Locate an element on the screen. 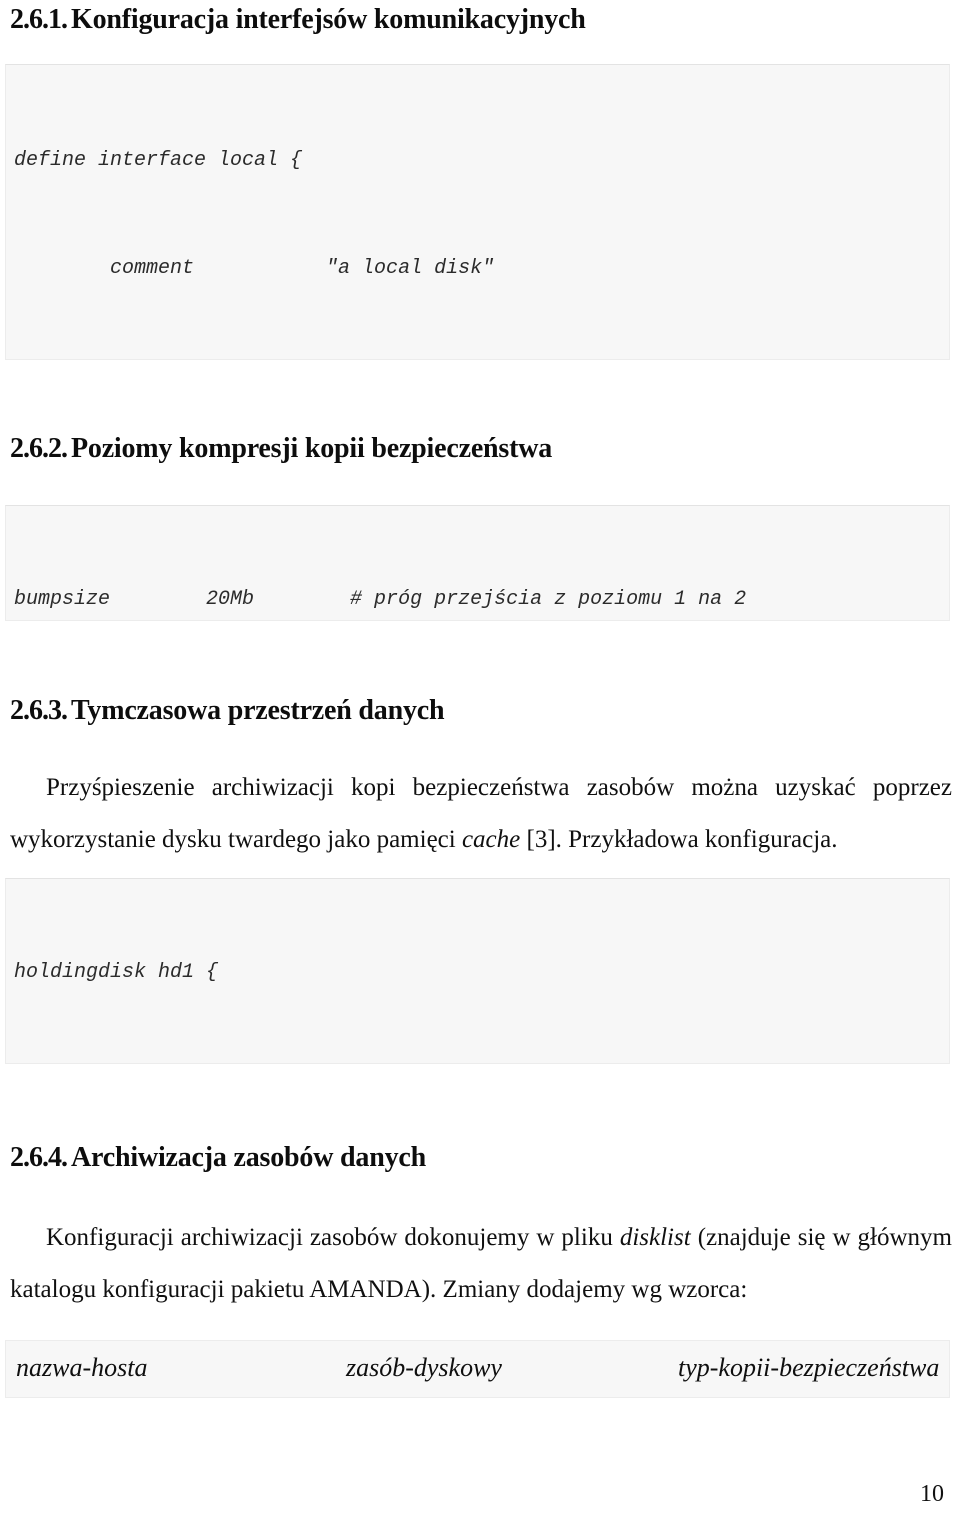  pattern-cell-disk: zasób-dyskowy is located at coordinates (424, 1367).